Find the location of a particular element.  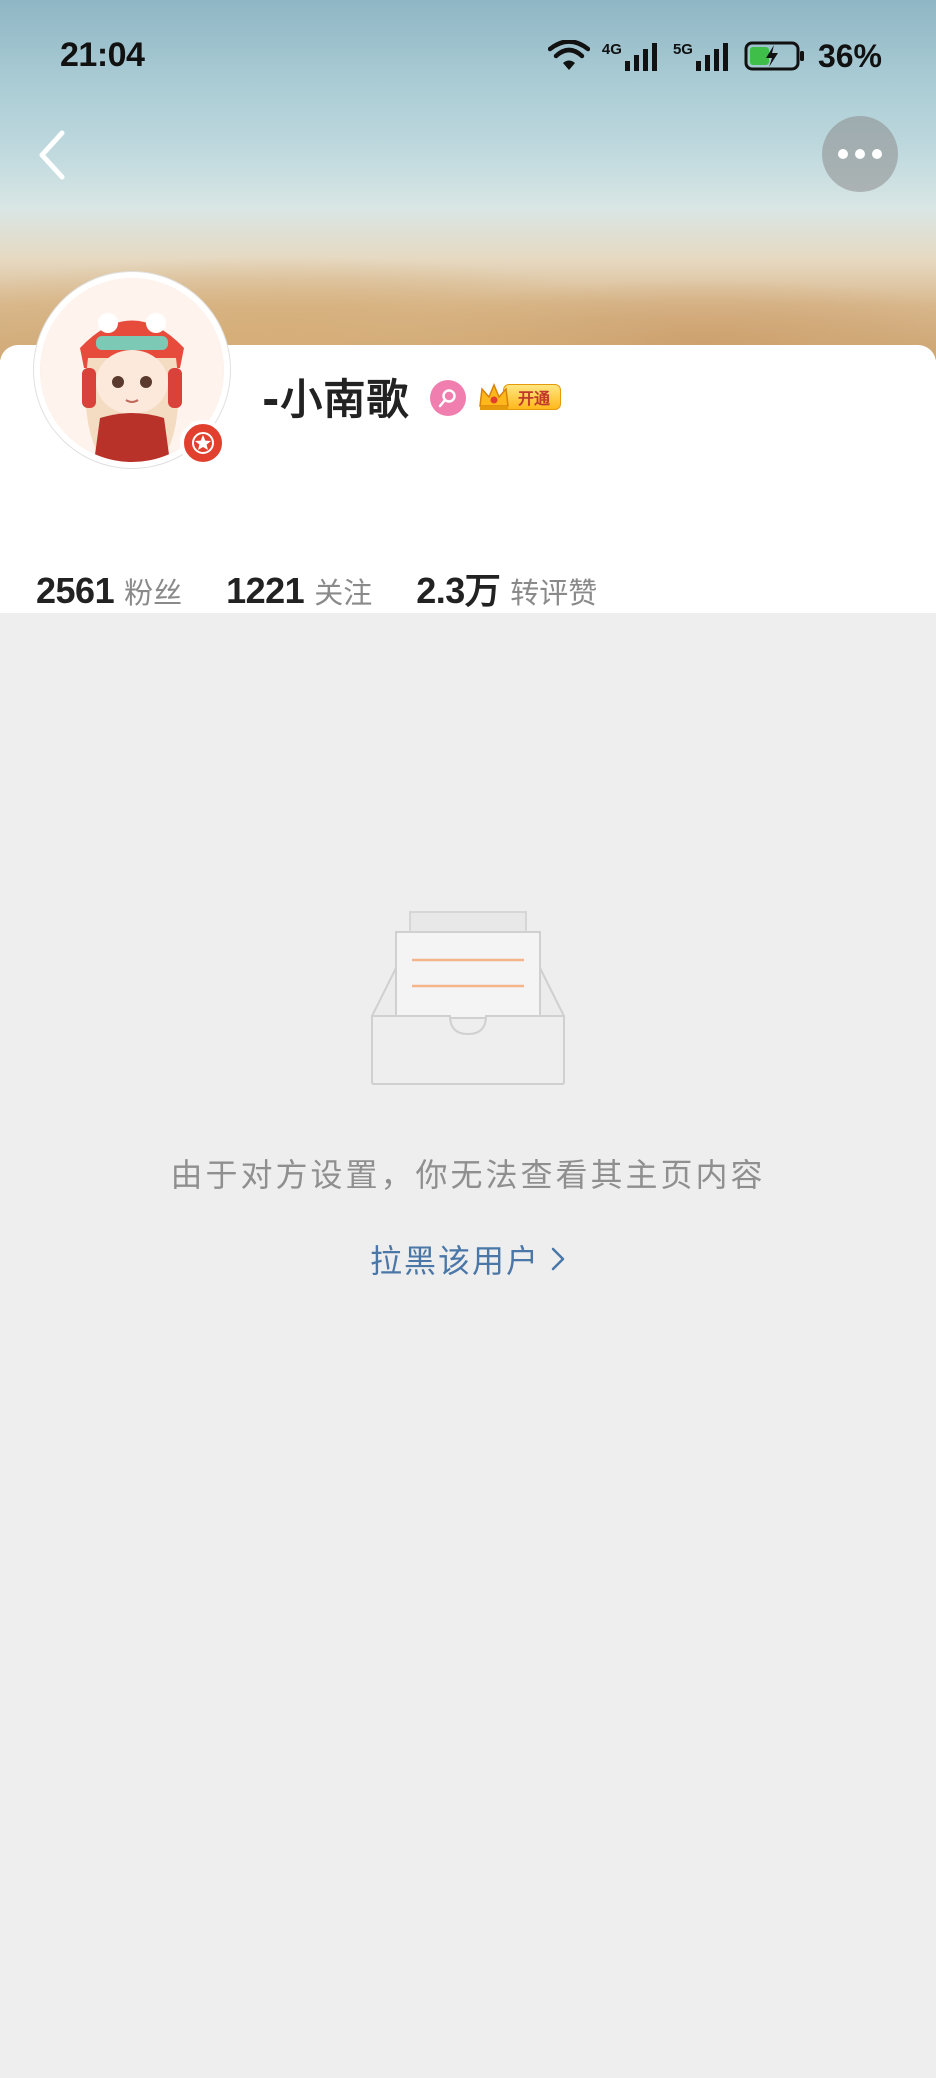

stat-value: 2.3万 is located at coordinates (458, 590).